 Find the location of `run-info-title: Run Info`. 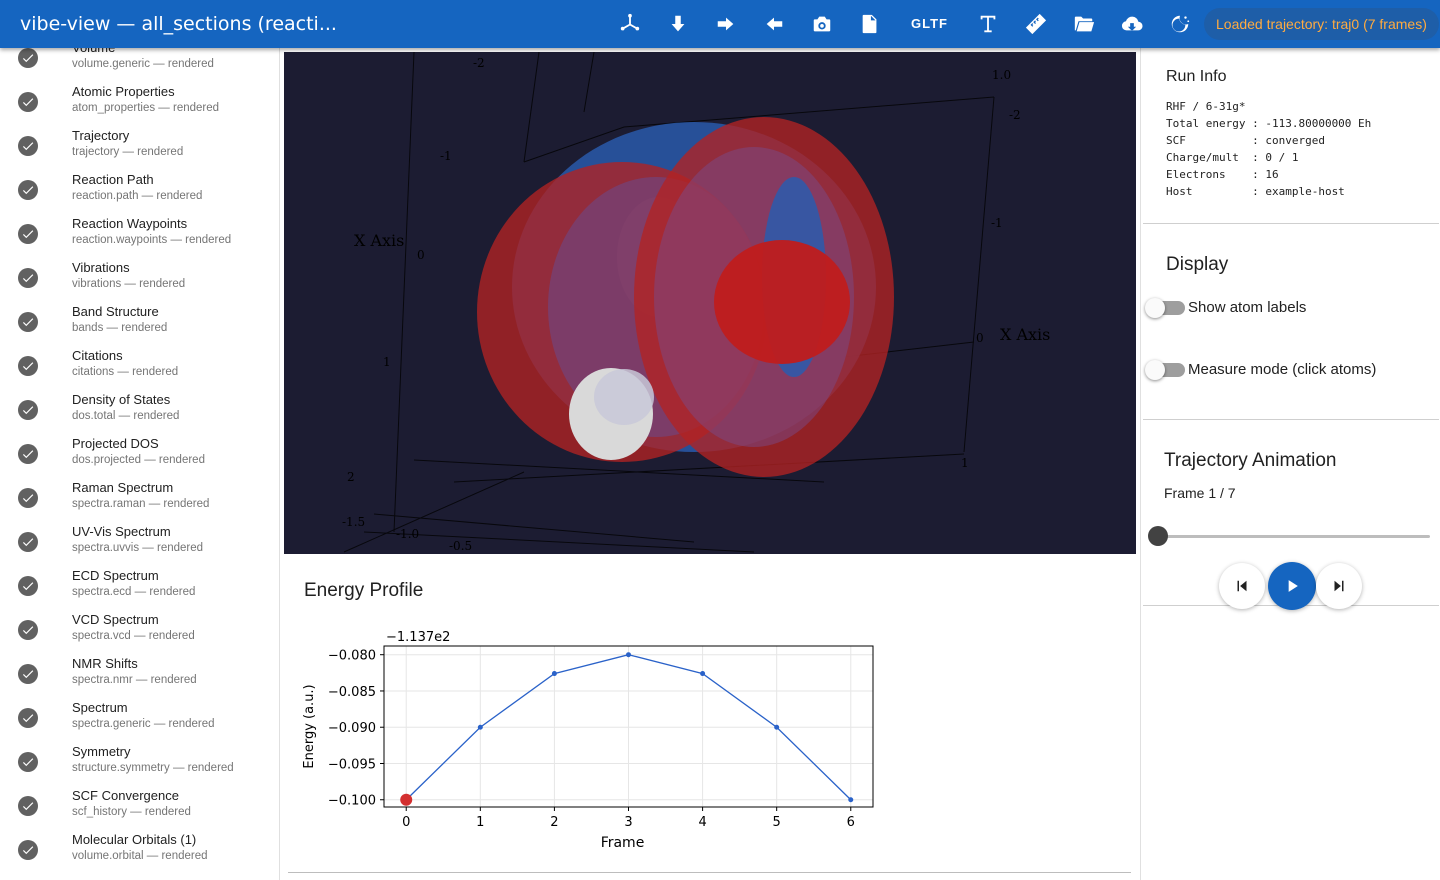

run-info-title: Run Info is located at coordinates (1196, 76).